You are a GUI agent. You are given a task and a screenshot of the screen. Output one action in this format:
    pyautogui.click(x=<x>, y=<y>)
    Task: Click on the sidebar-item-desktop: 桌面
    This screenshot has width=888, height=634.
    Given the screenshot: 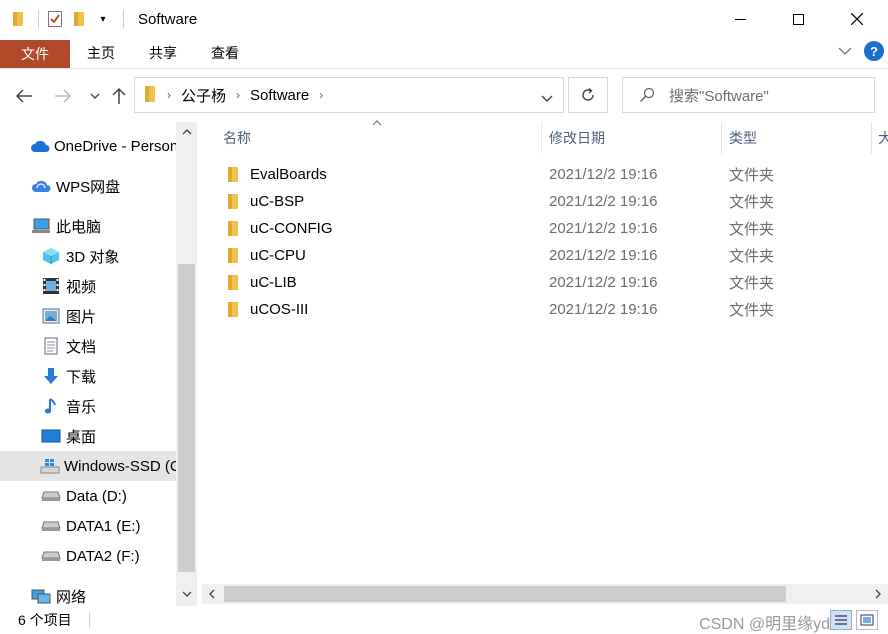 What is the action you would take?
    pyautogui.click(x=108, y=436)
    